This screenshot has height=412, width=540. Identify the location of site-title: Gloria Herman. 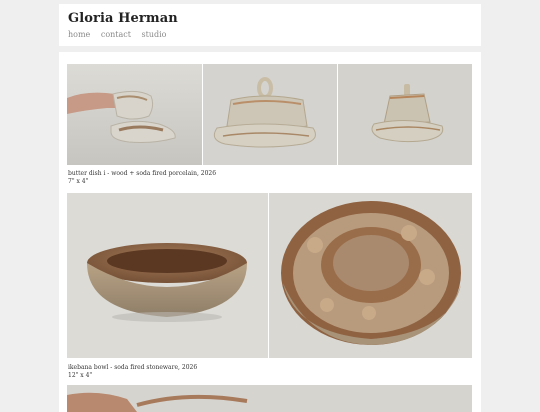
(123, 18).